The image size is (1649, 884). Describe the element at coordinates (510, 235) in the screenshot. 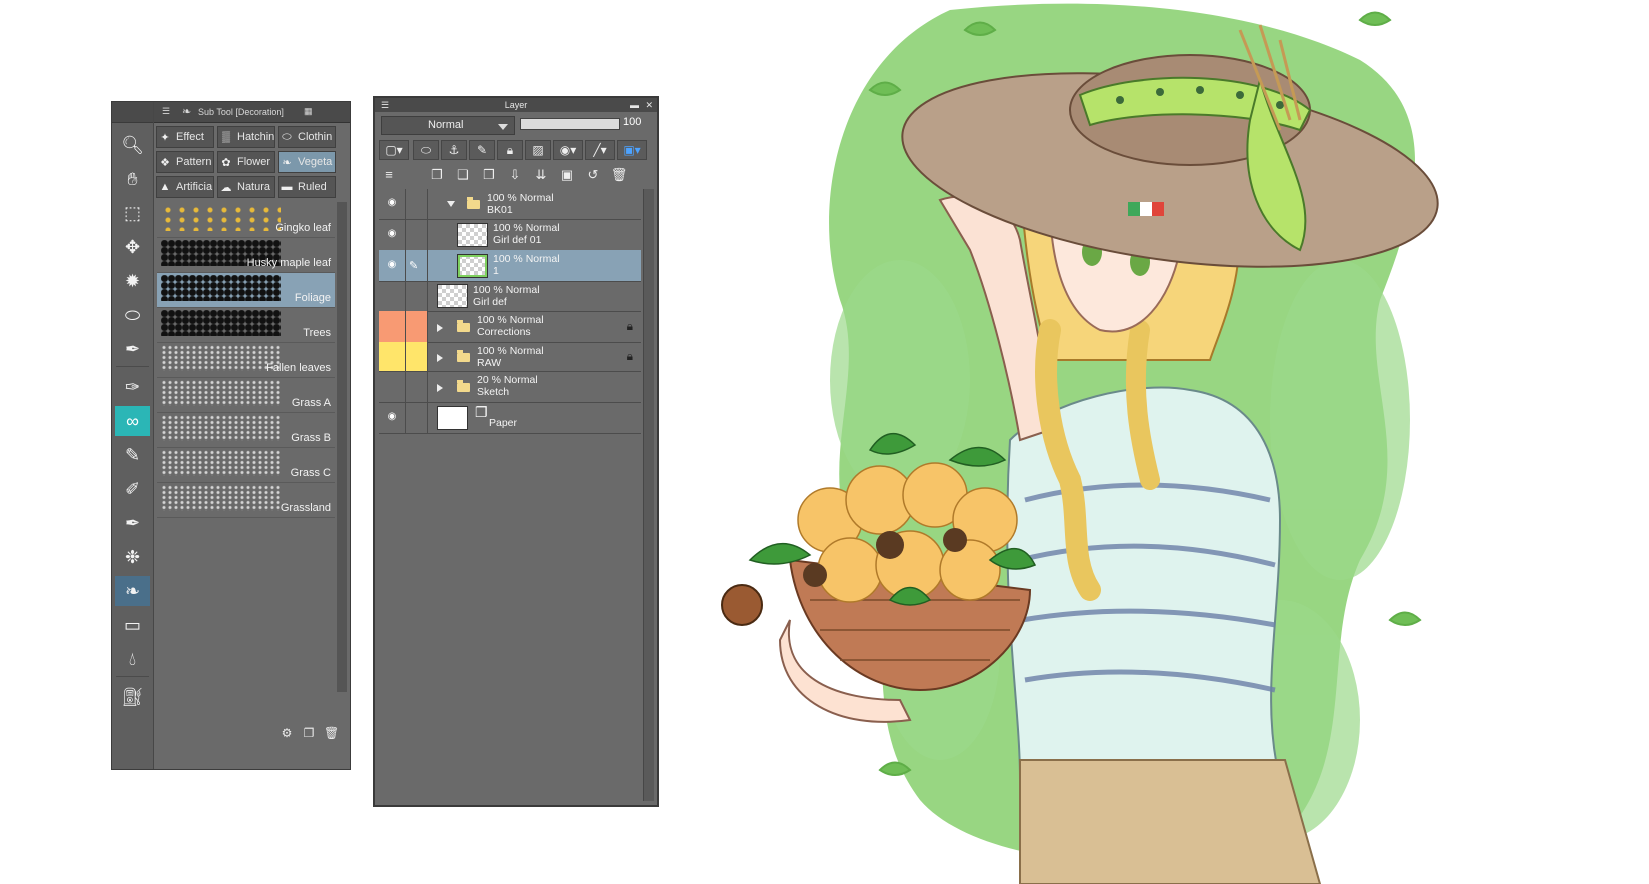

I see `layer-row: ◉ 100 % Normal Girl def 01` at that location.